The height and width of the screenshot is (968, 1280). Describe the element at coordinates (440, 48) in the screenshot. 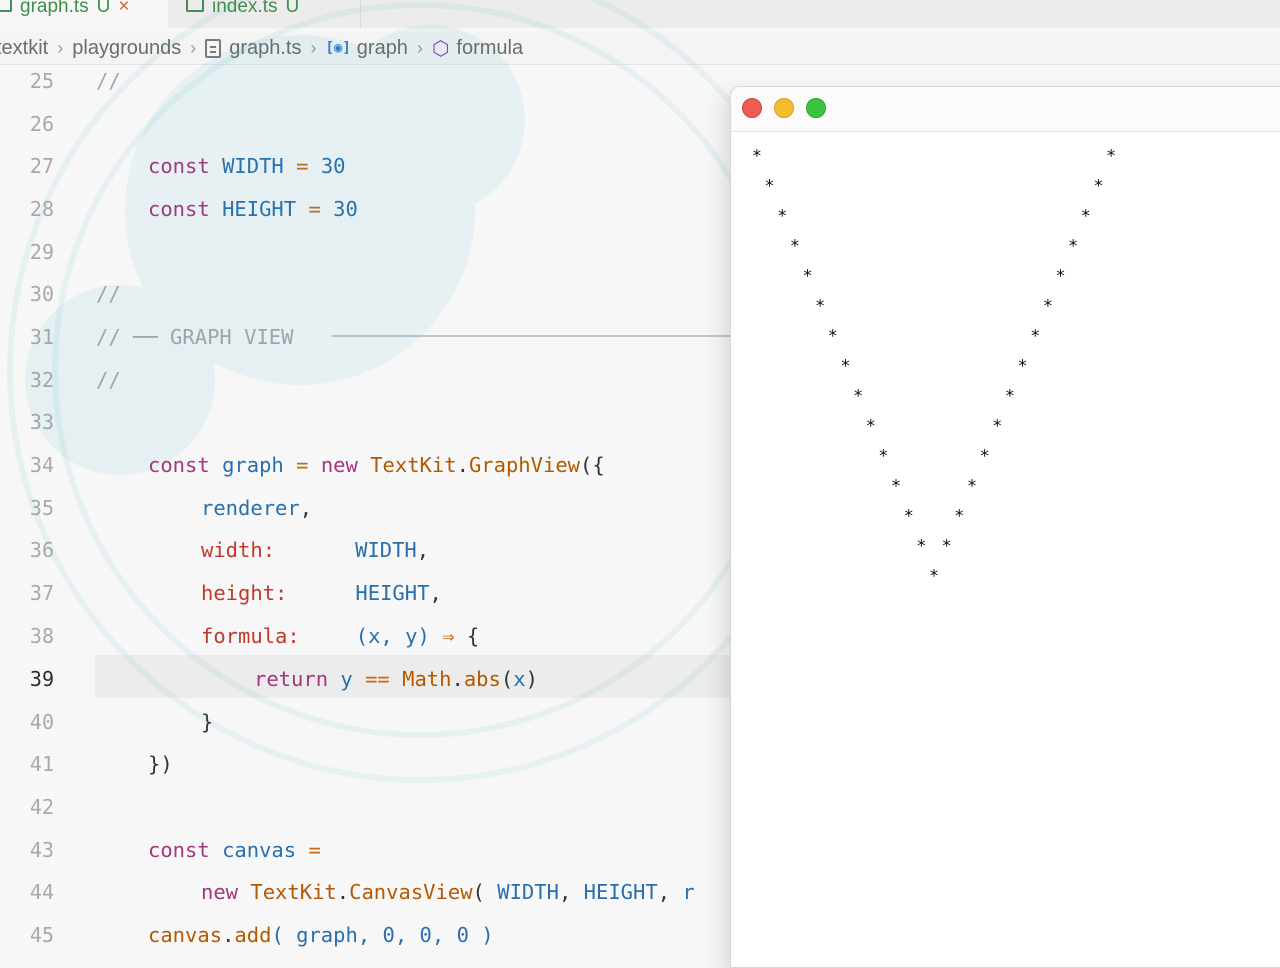

I see `cube-icon: ⬡` at that location.